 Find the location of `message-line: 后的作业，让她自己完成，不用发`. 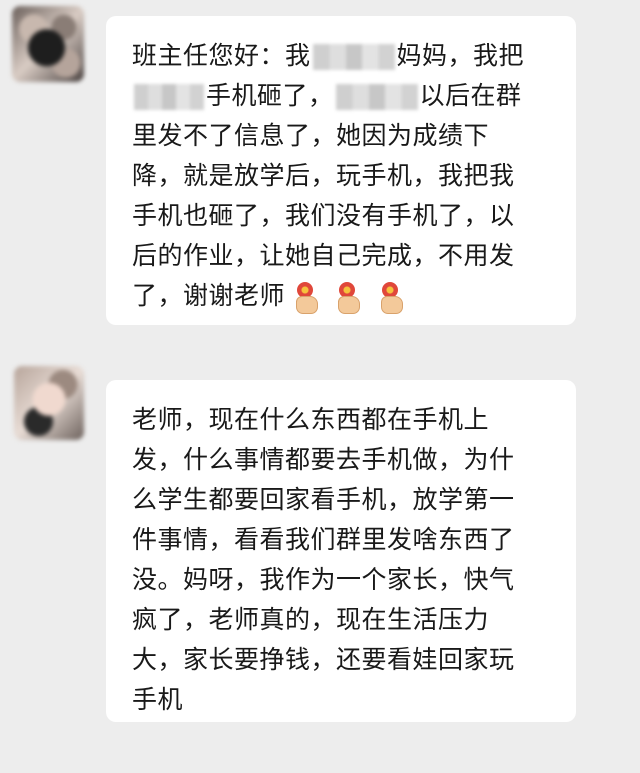

message-line: 后的作业，让她自己完成，不用发 is located at coordinates (323, 255).